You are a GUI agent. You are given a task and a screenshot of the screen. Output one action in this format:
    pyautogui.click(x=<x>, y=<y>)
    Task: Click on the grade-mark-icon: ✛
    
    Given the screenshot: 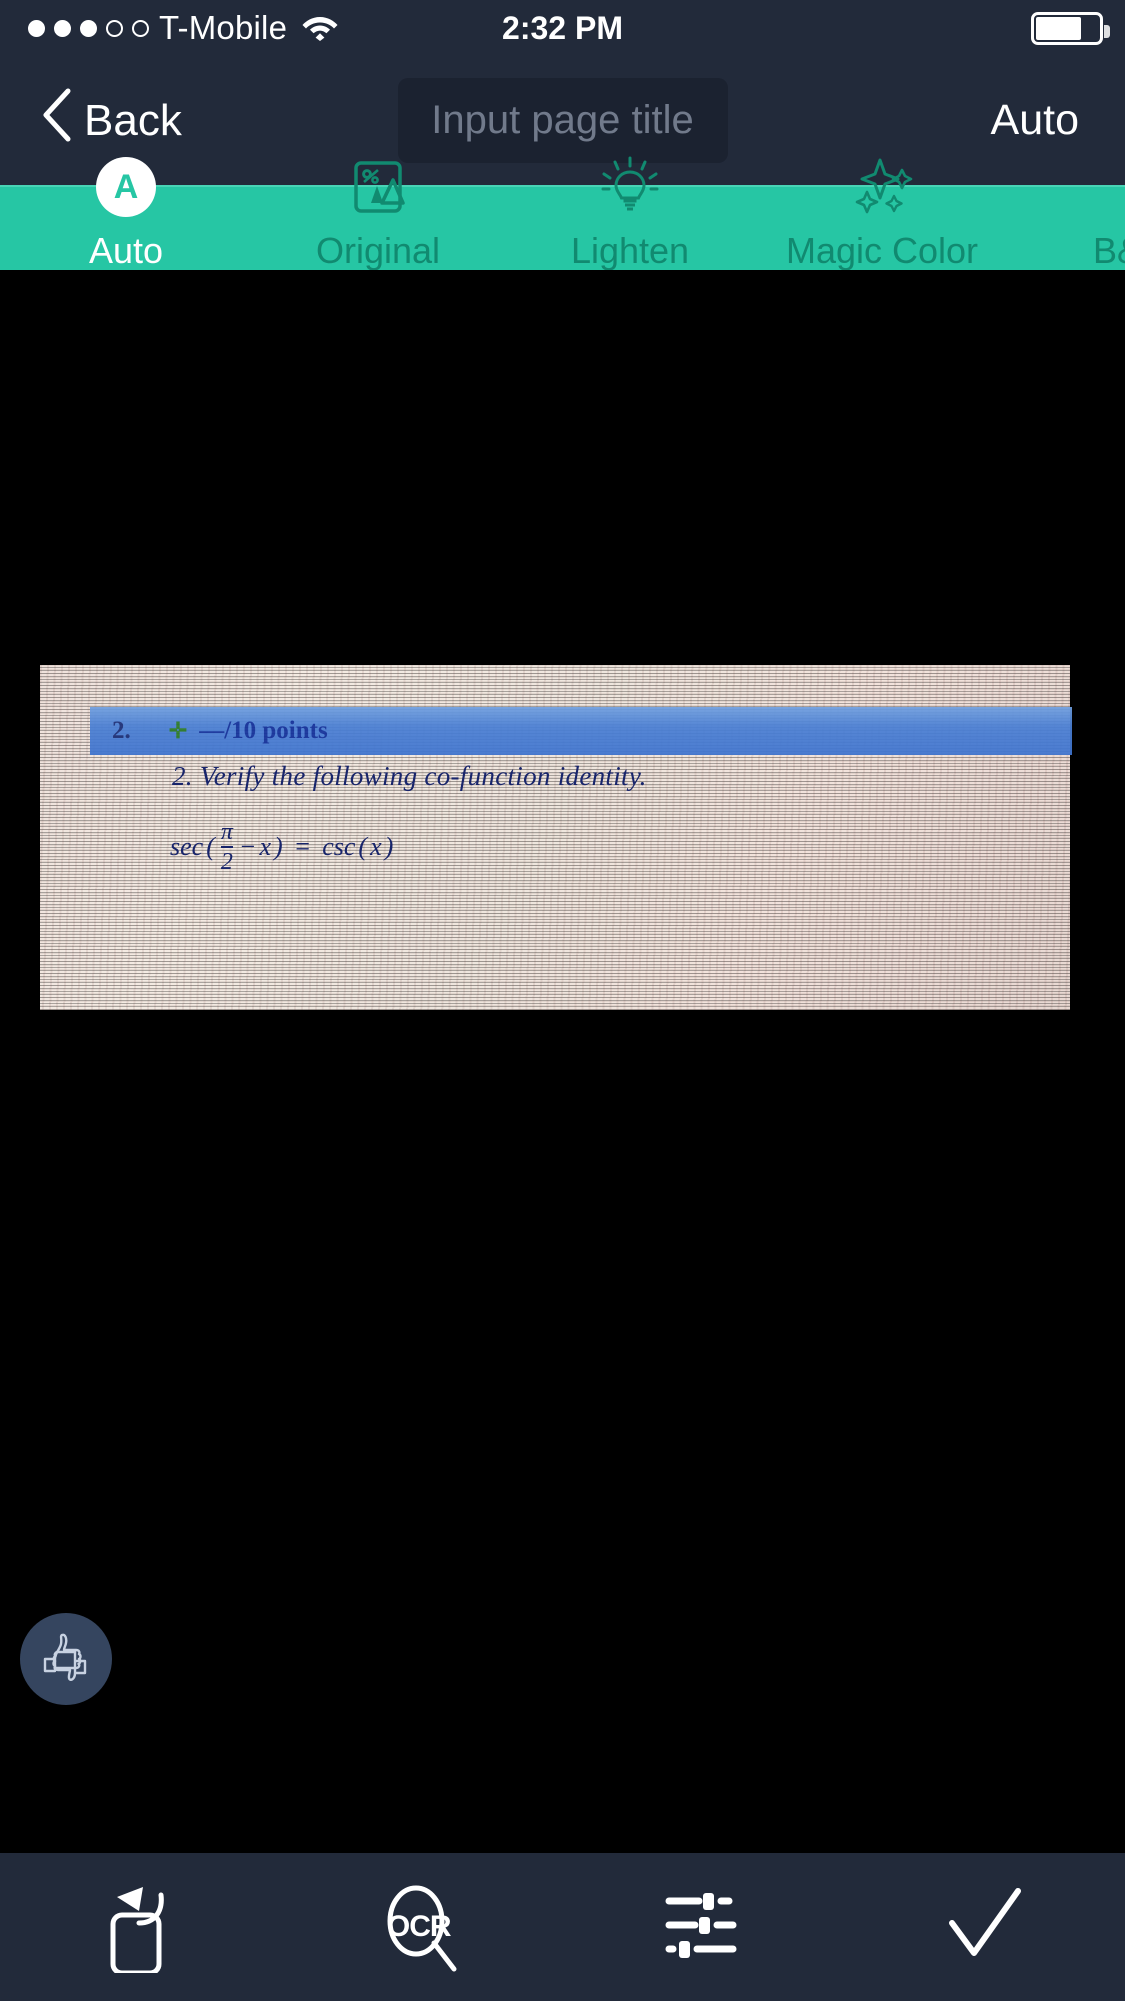 What is the action you would take?
    pyautogui.click(x=178, y=730)
    